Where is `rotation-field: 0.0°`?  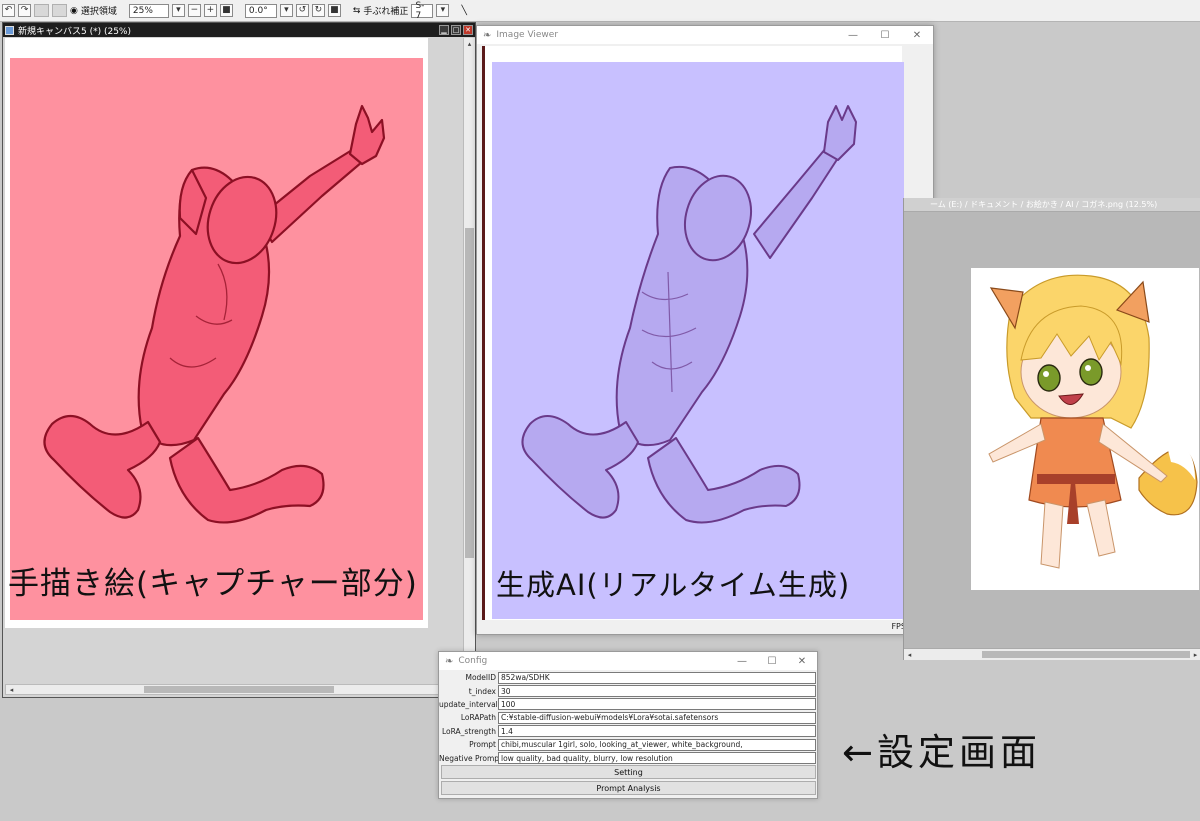 rotation-field: 0.0° is located at coordinates (260, 10).